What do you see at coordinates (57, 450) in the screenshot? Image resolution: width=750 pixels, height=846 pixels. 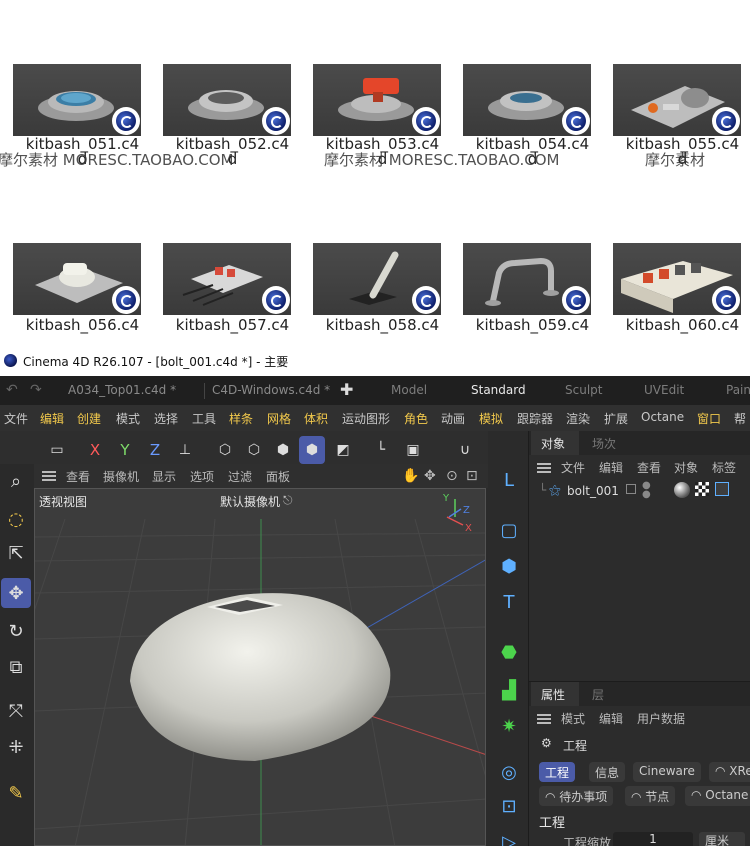 I see `render-view-icon: ▭` at bounding box center [57, 450].